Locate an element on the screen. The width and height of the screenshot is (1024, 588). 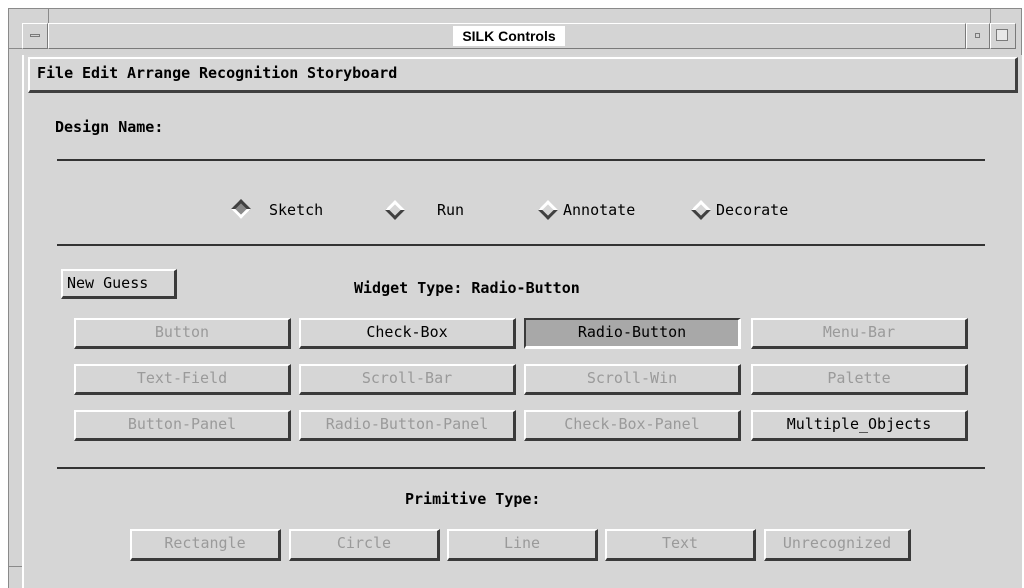
widget-text-field-button: Text-Field is located at coordinates (182, 379).